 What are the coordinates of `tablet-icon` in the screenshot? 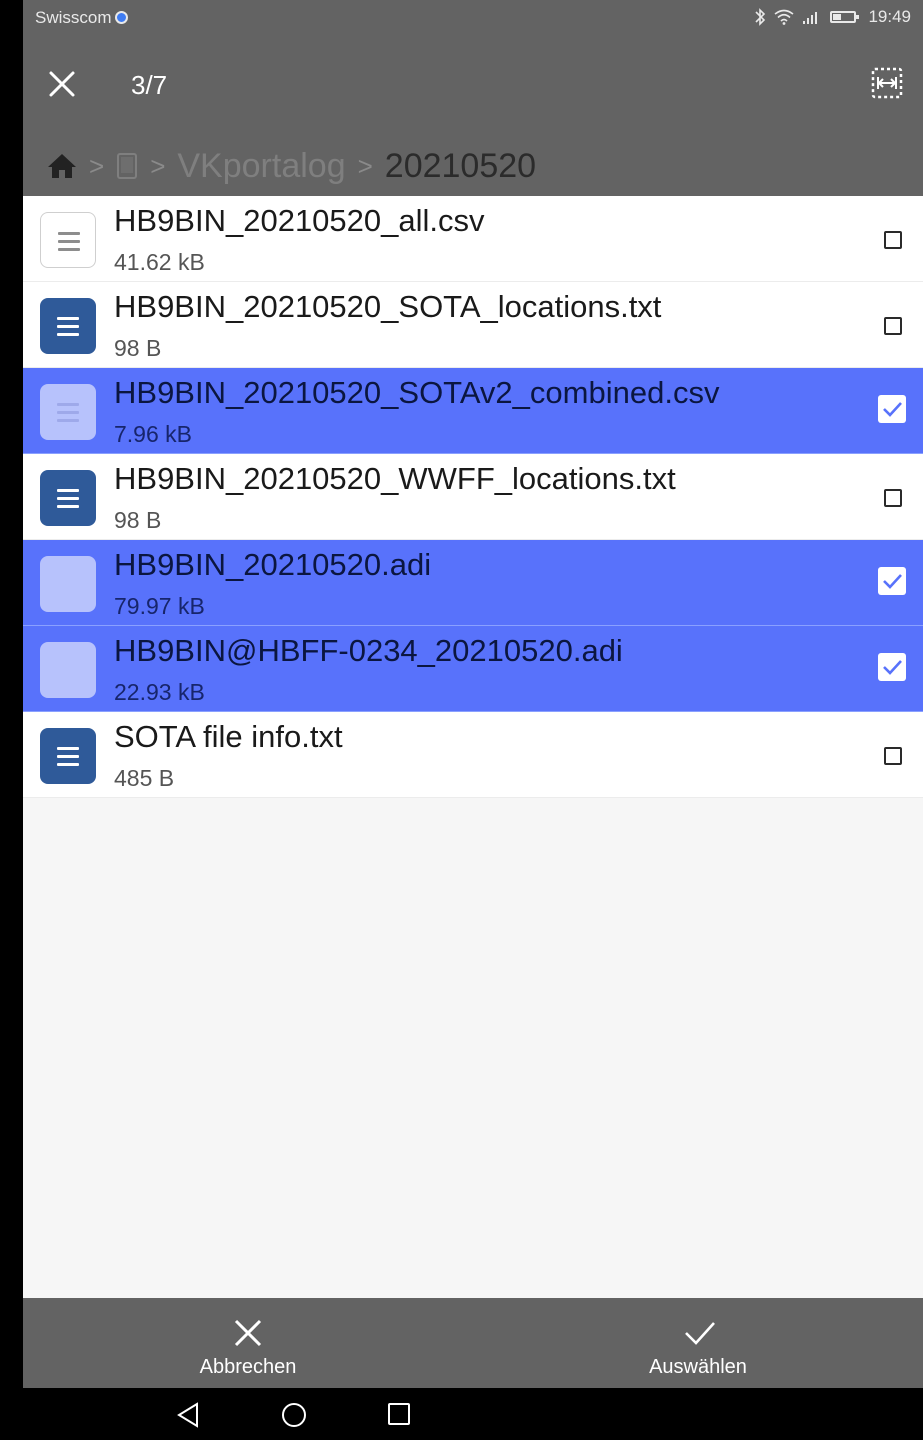 It's located at (127, 166).